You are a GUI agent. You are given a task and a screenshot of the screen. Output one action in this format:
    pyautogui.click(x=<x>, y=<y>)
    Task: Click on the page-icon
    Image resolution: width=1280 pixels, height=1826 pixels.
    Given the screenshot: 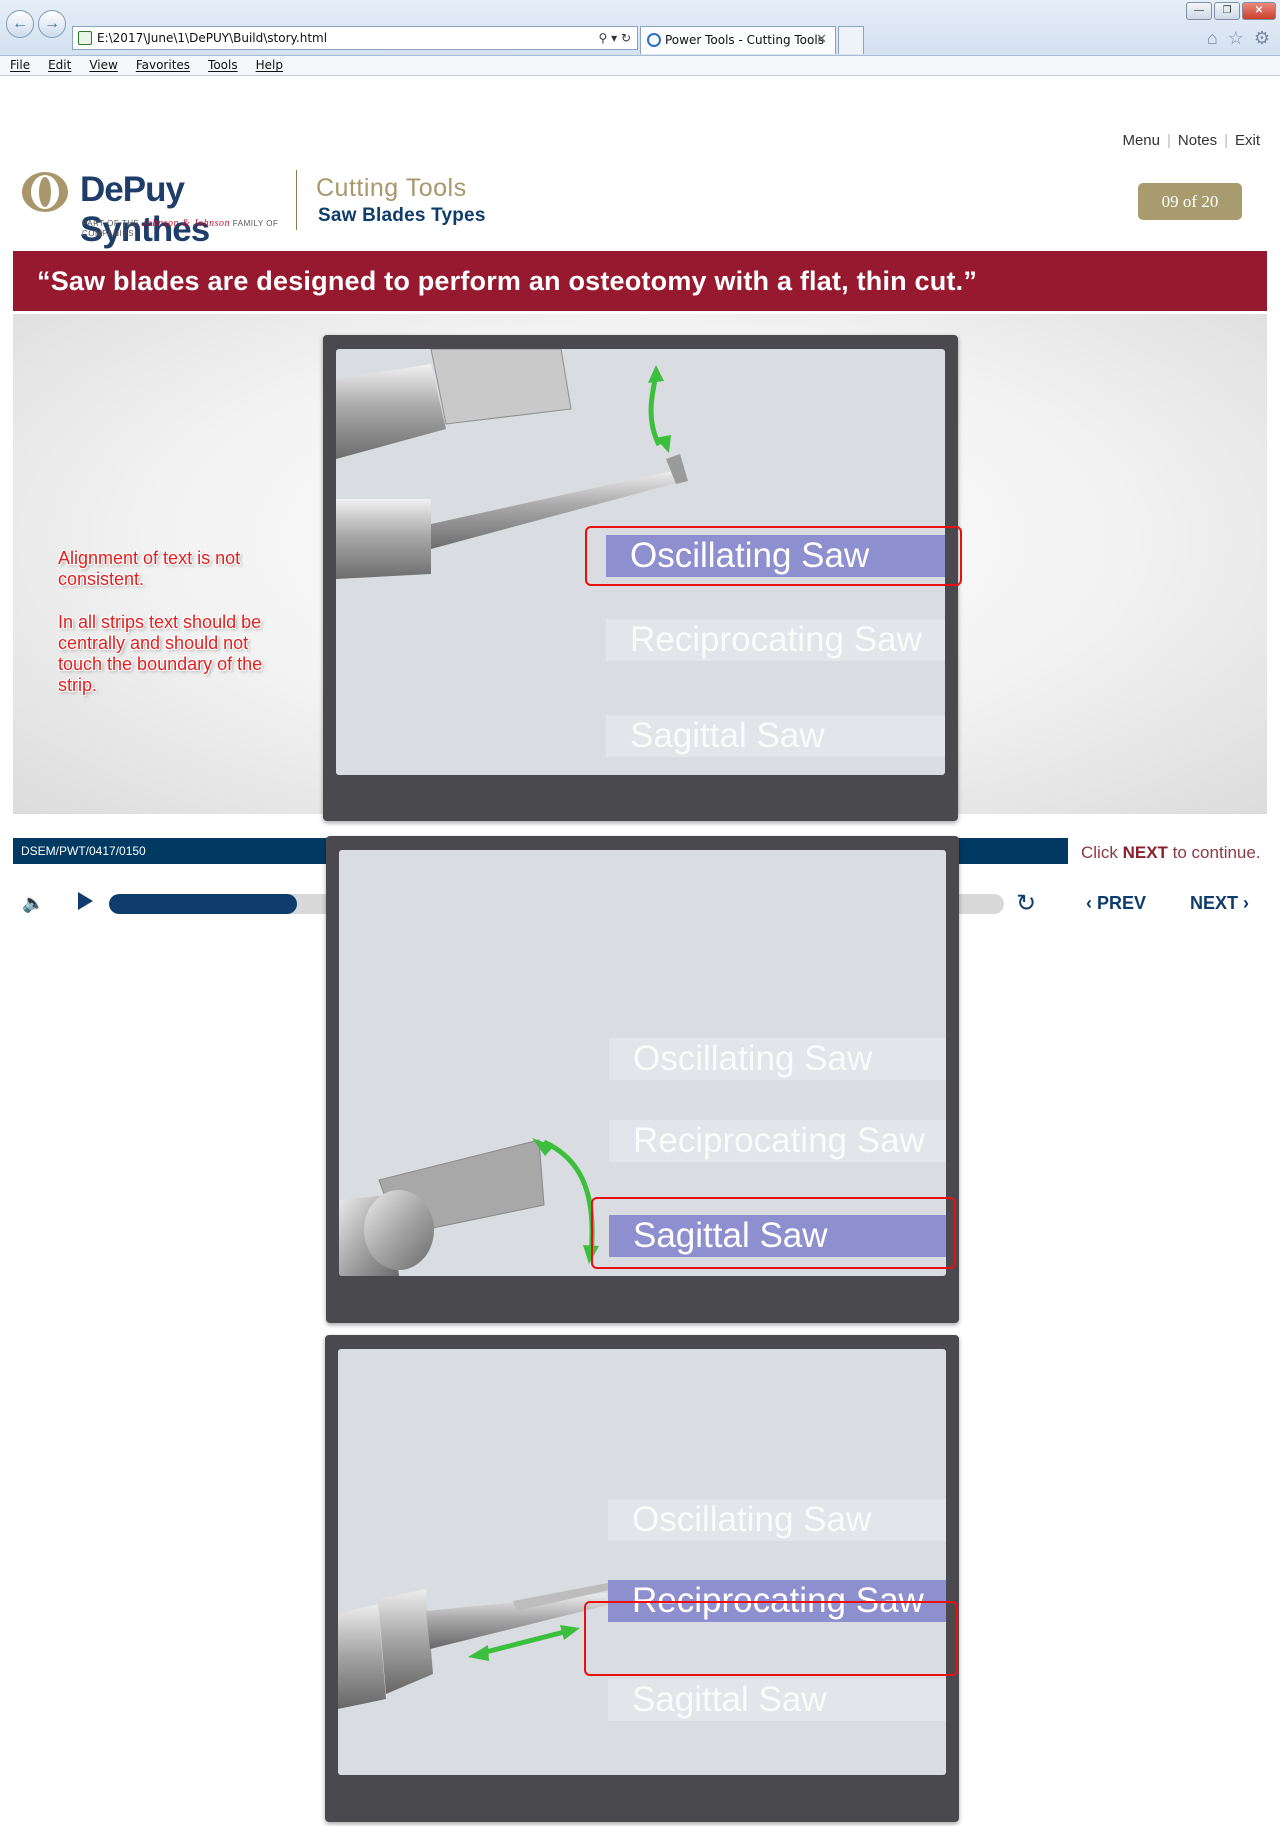 What is the action you would take?
    pyautogui.click(x=85, y=38)
    